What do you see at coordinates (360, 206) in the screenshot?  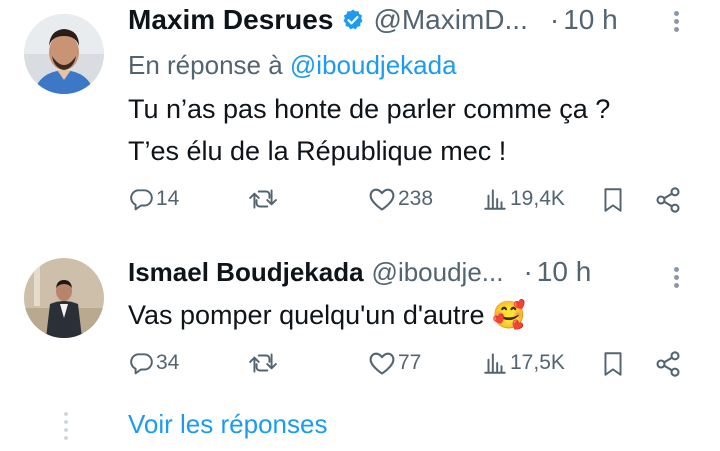 I see `action-bar: 14 238 19,4K` at bounding box center [360, 206].